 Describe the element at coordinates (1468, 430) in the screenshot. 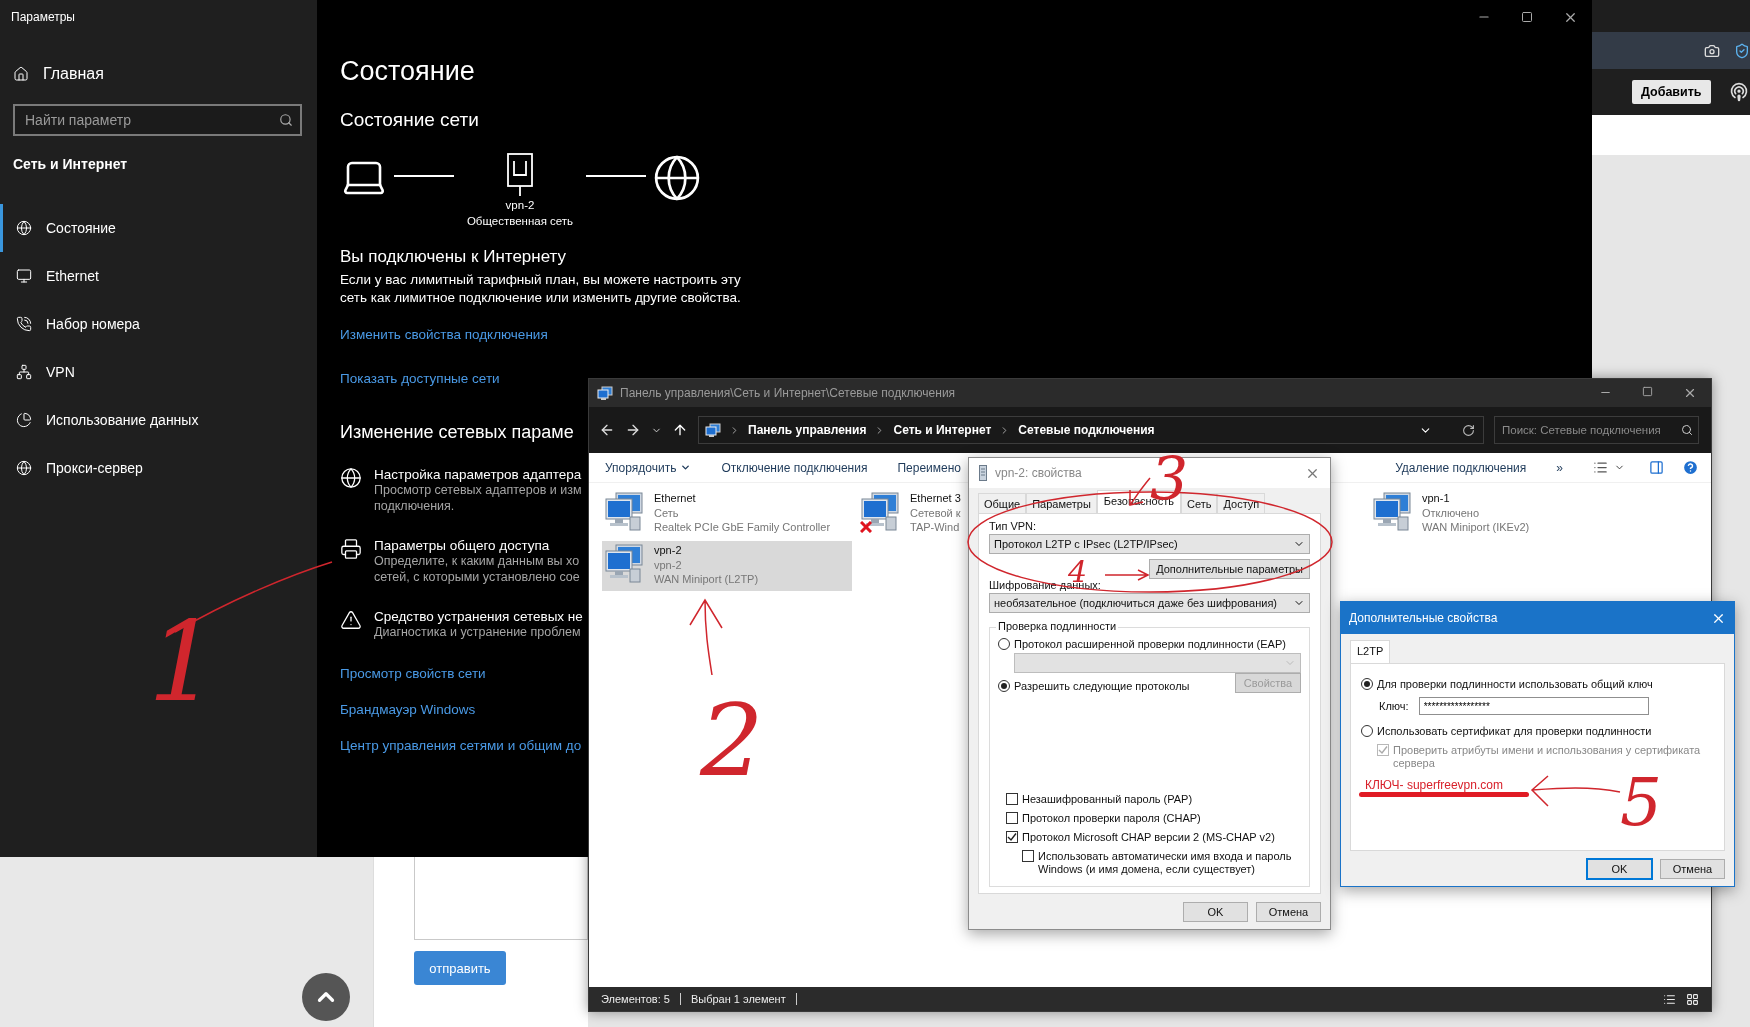

I see `refresh-icon` at that location.